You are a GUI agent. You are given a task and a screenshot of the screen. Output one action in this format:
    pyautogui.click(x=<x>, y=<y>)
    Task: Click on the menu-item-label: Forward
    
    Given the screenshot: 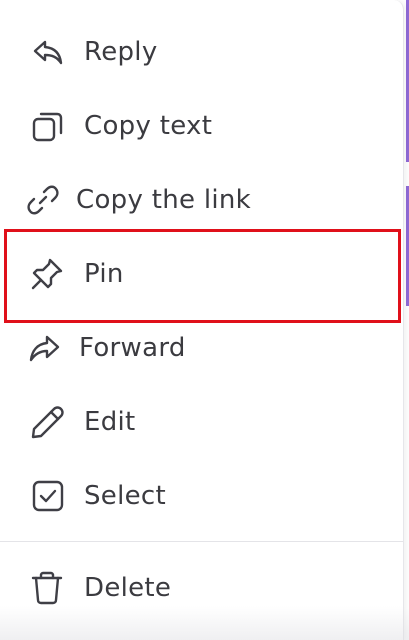 What is the action you would take?
    pyautogui.click(x=132, y=348)
    